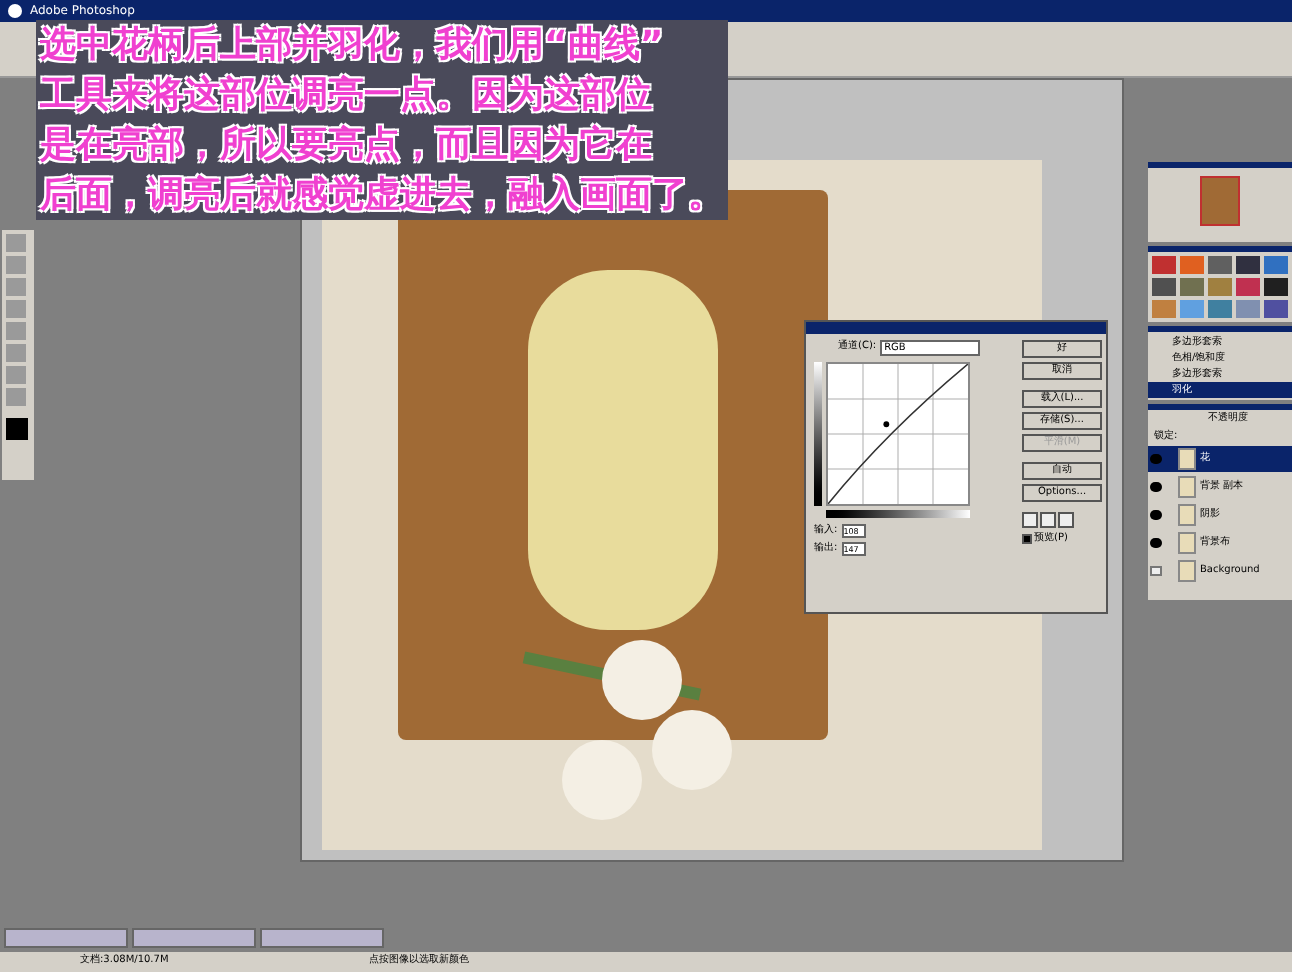 The width and height of the screenshot is (1292, 972). I want to click on empty-visibility-box, so click(1156, 571).